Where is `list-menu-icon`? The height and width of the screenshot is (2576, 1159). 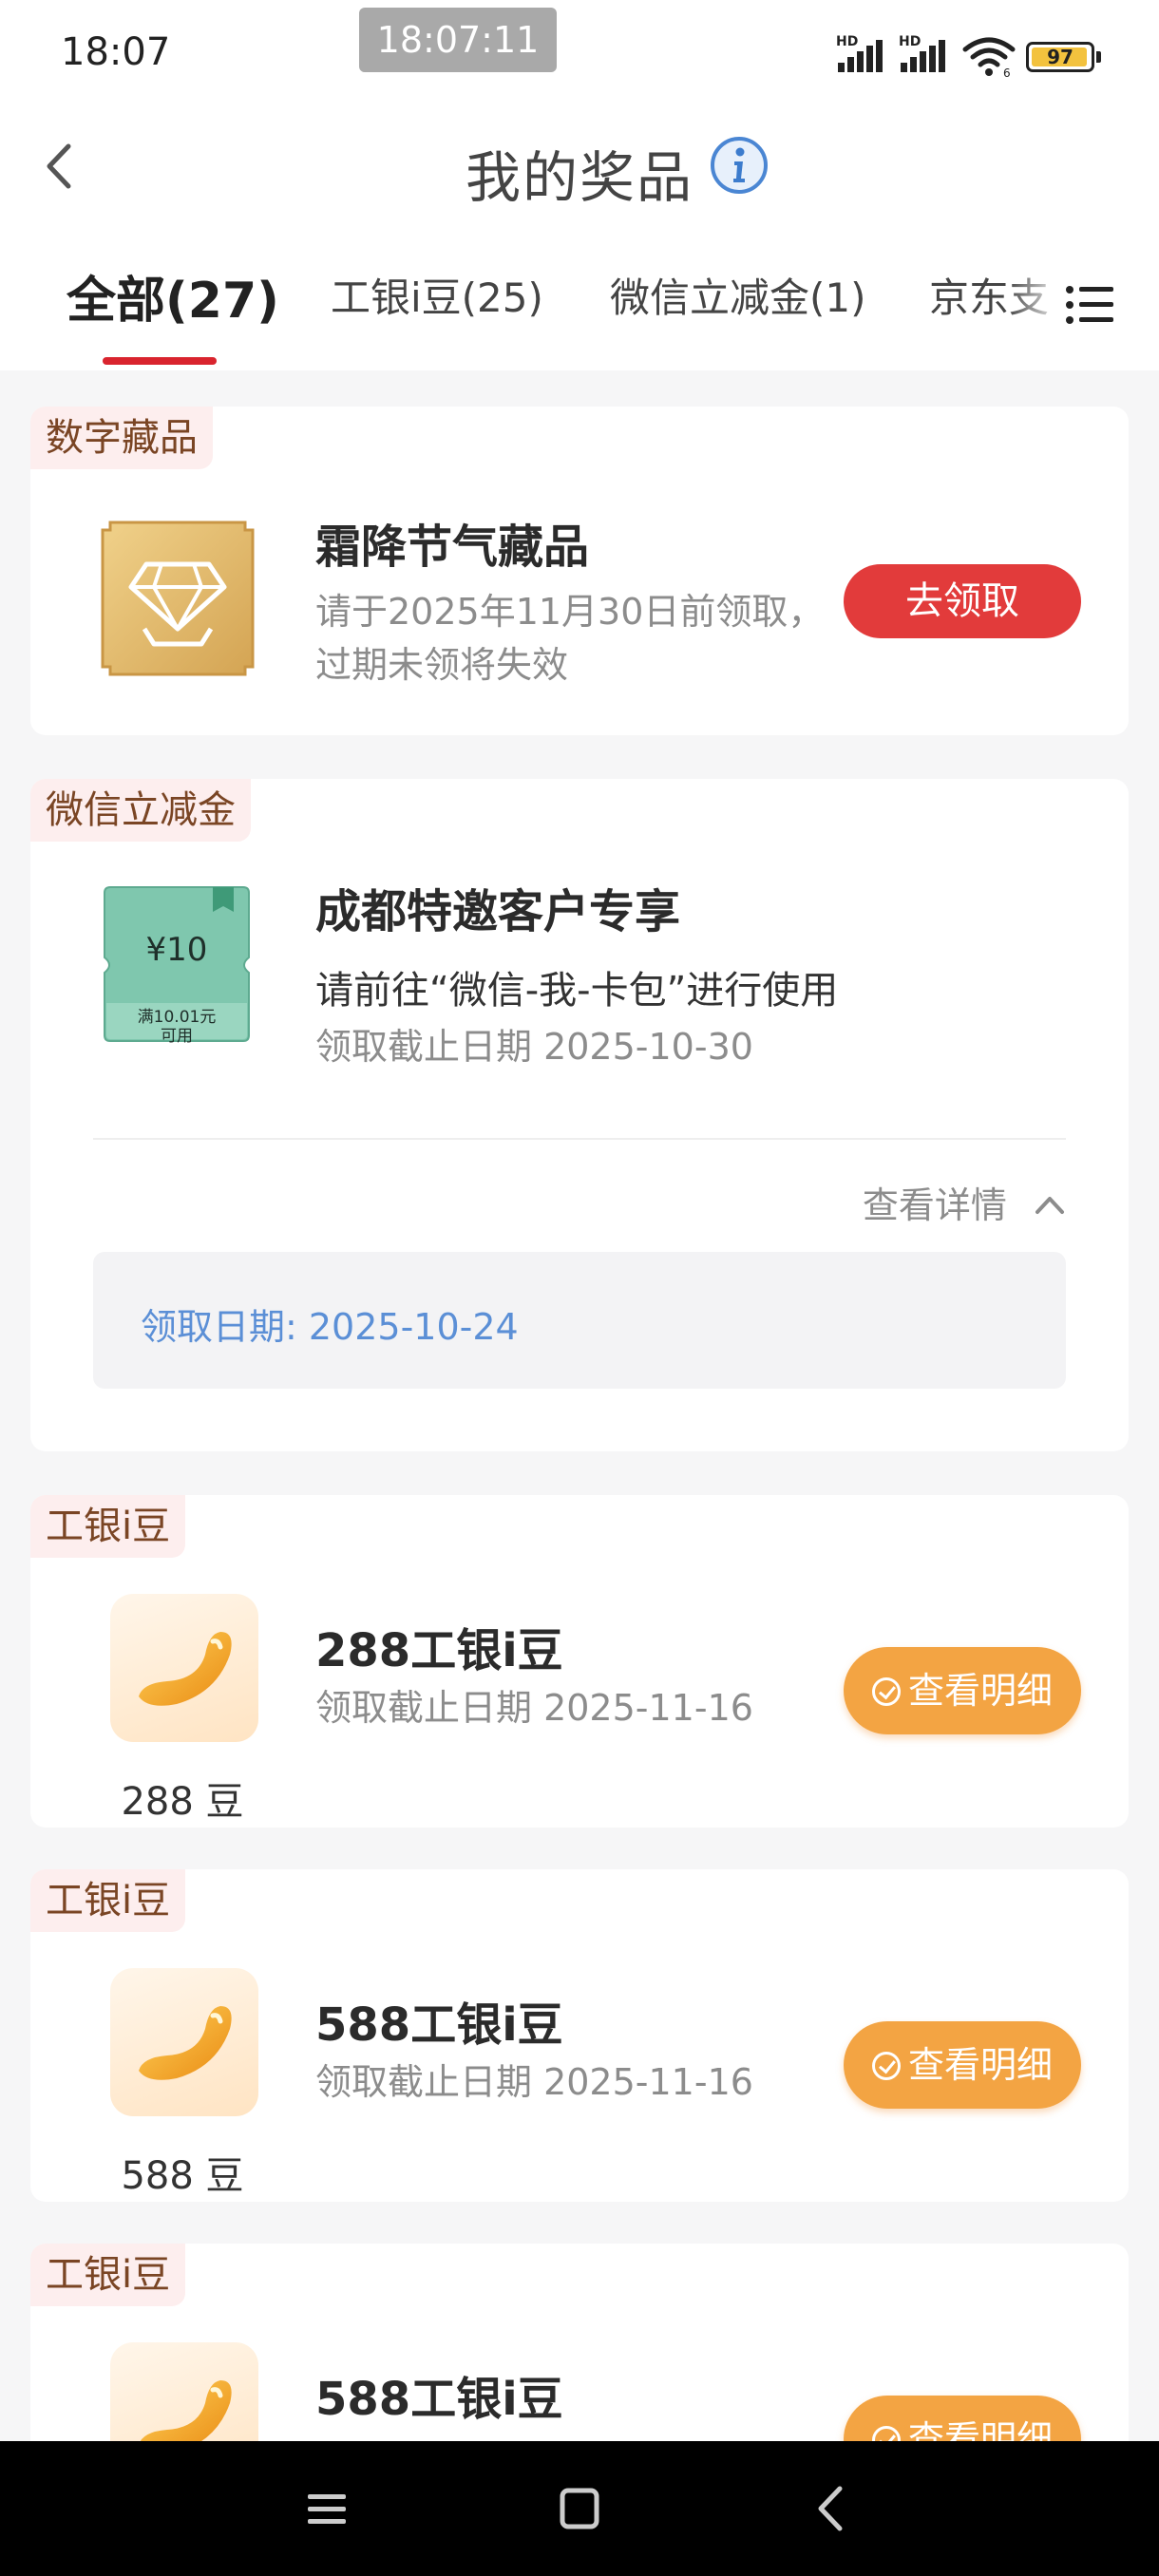 list-menu-icon is located at coordinates (1090, 305).